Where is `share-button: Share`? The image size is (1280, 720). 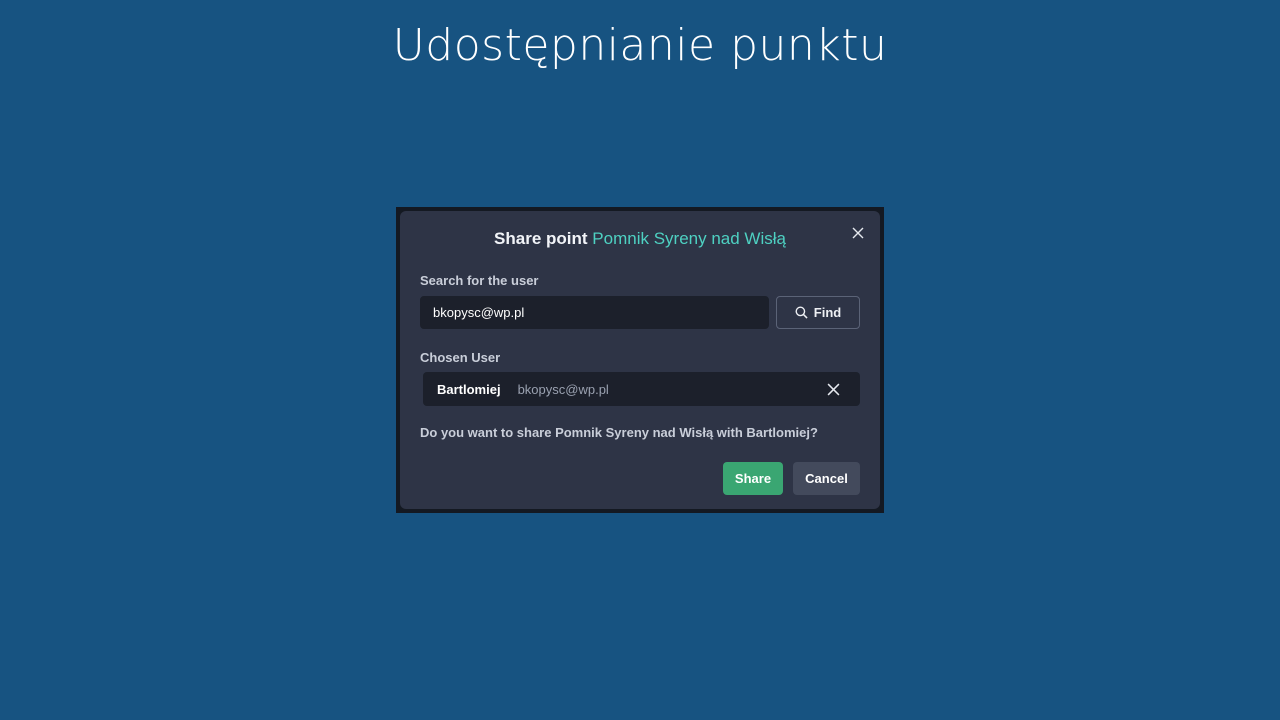
share-button: Share is located at coordinates (753, 478).